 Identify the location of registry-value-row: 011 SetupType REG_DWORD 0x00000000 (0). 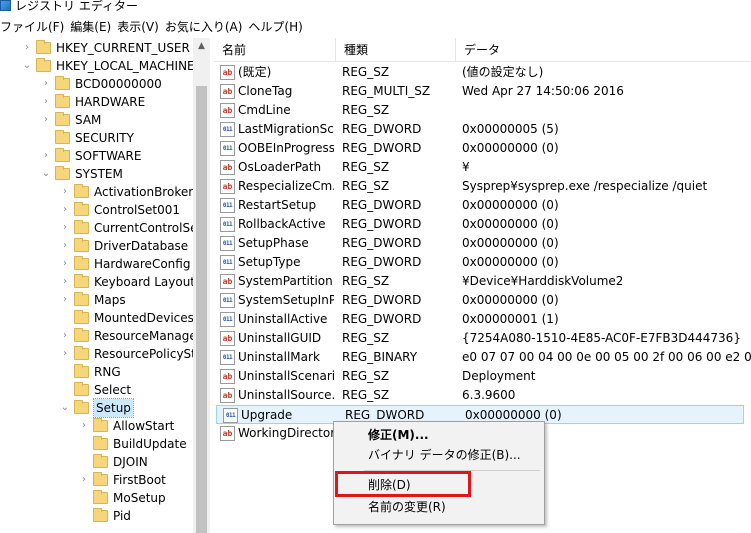
(482, 262).